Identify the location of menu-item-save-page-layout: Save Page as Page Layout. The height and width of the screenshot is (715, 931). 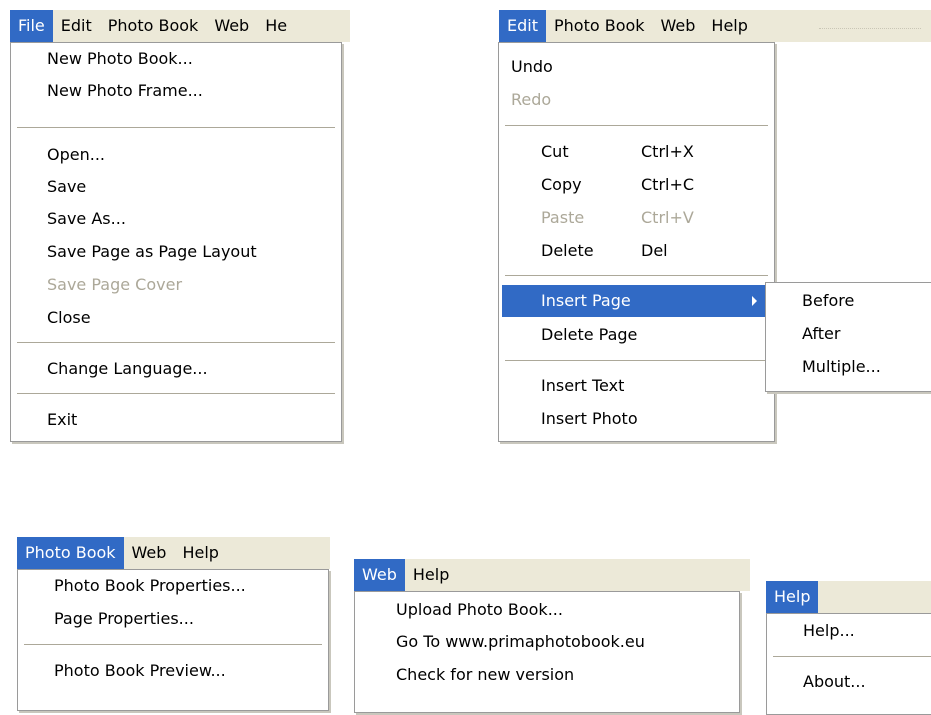
(176, 252).